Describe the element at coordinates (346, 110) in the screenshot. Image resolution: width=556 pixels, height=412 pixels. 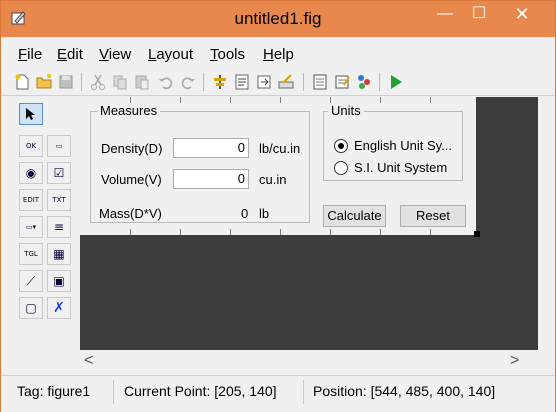
I see `units-panel-title: Units` at that location.